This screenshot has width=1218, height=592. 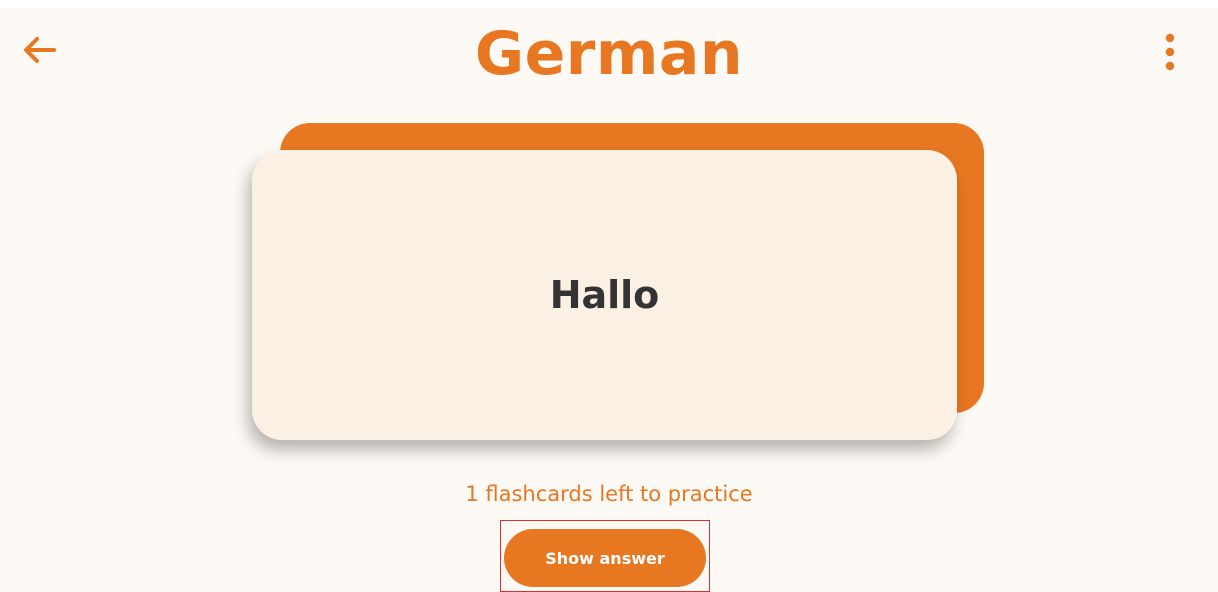 I want to click on top-strip, so click(x=609, y=4).